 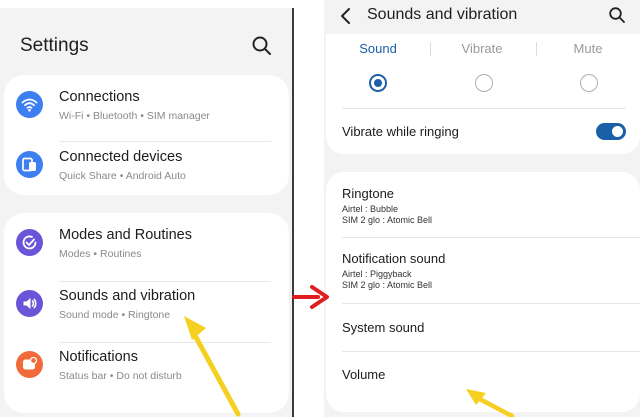 I want to click on notification-icon, so click(x=29, y=364).